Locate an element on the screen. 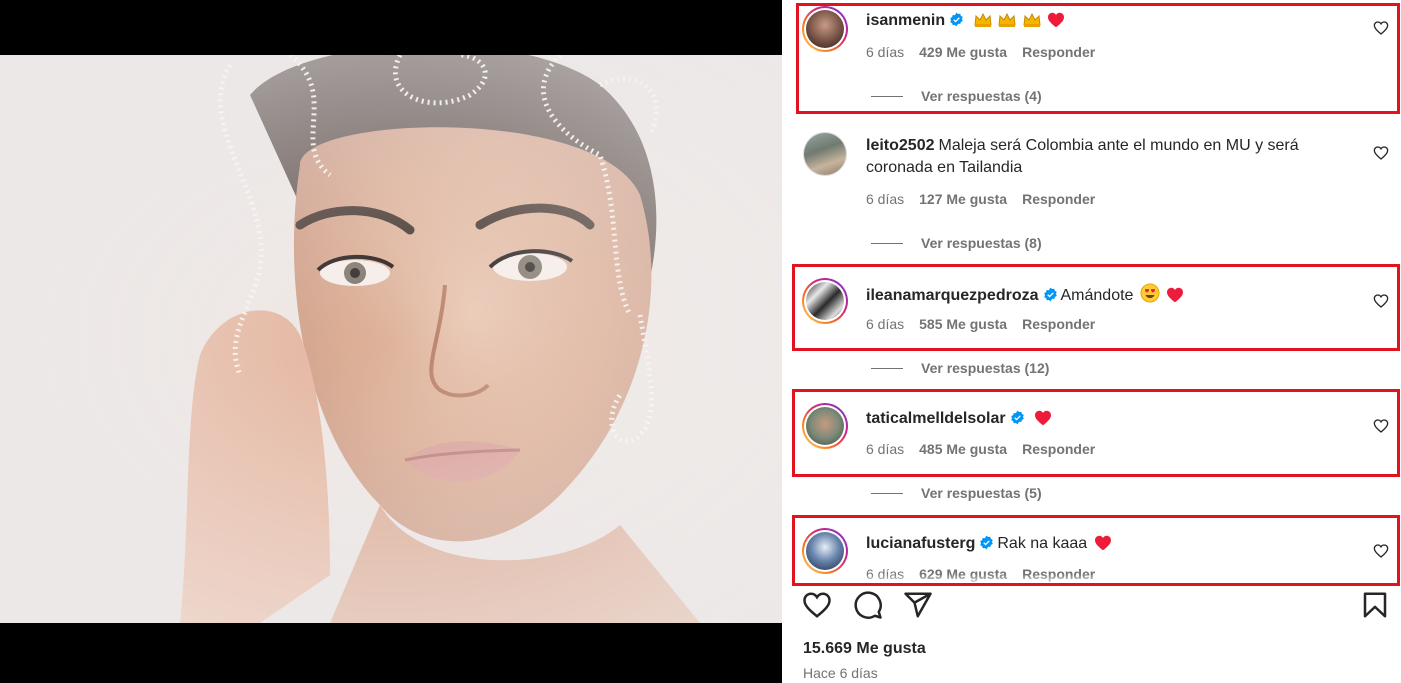  comment-text: ileanamarquezpedroza Amándote is located at coordinates (1101, 296).